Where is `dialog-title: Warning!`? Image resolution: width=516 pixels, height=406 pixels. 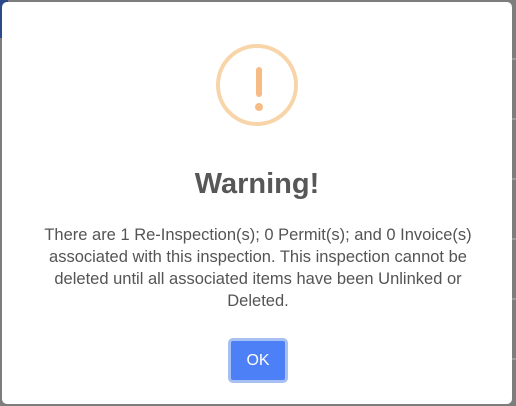 dialog-title: Warning! is located at coordinates (257, 184).